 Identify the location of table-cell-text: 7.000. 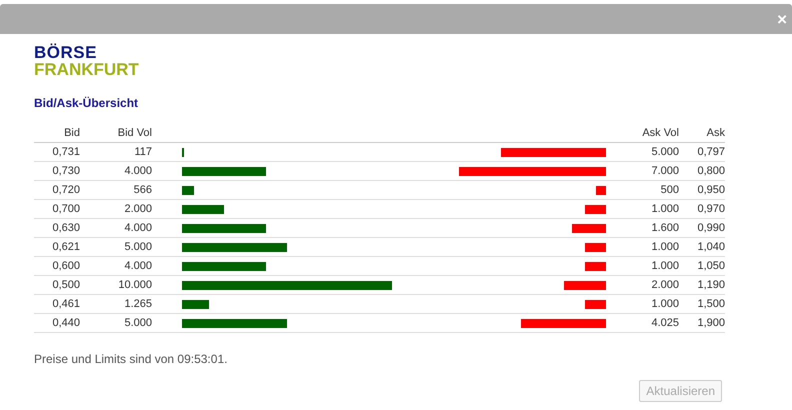
(665, 171).